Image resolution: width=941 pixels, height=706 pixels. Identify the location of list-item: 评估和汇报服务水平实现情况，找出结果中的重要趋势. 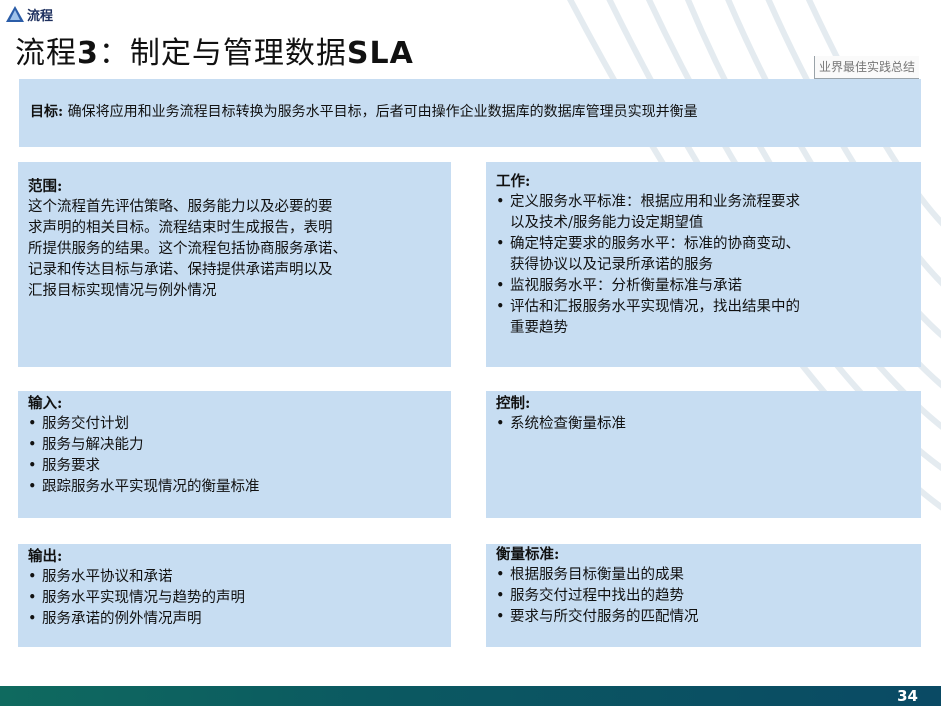
(704, 318).